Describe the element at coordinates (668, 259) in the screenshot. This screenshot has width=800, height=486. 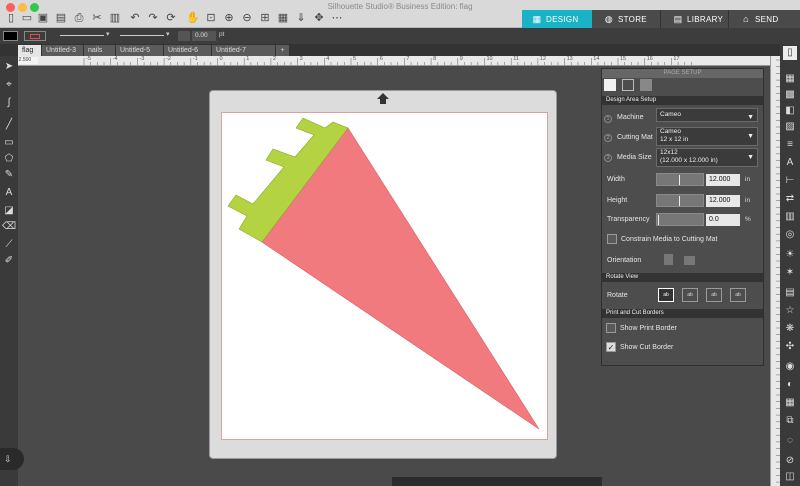
I see `portrait-orientation-icon` at that location.